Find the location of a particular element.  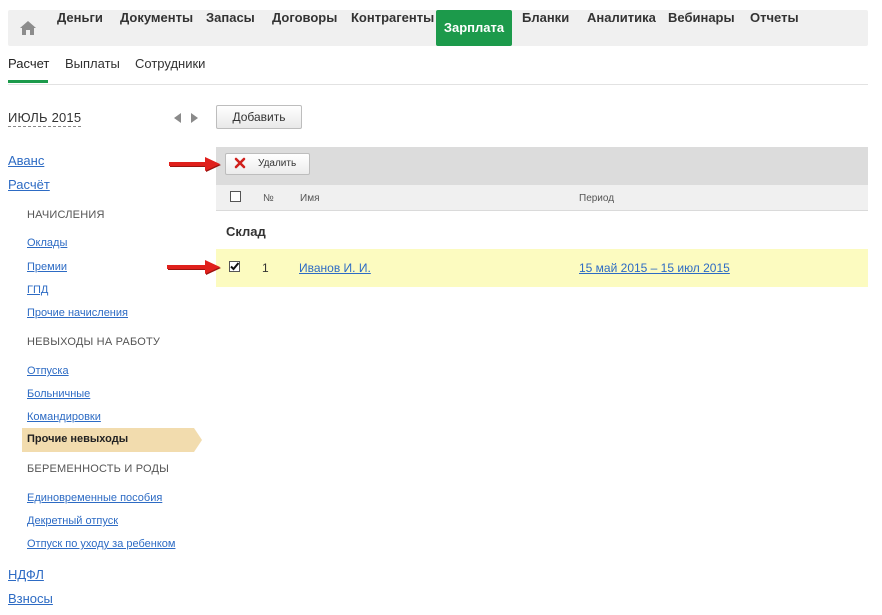

sidebar-heading-absences: НЕВЫХОДЫ НА РАБОТУ is located at coordinates (94, 342).